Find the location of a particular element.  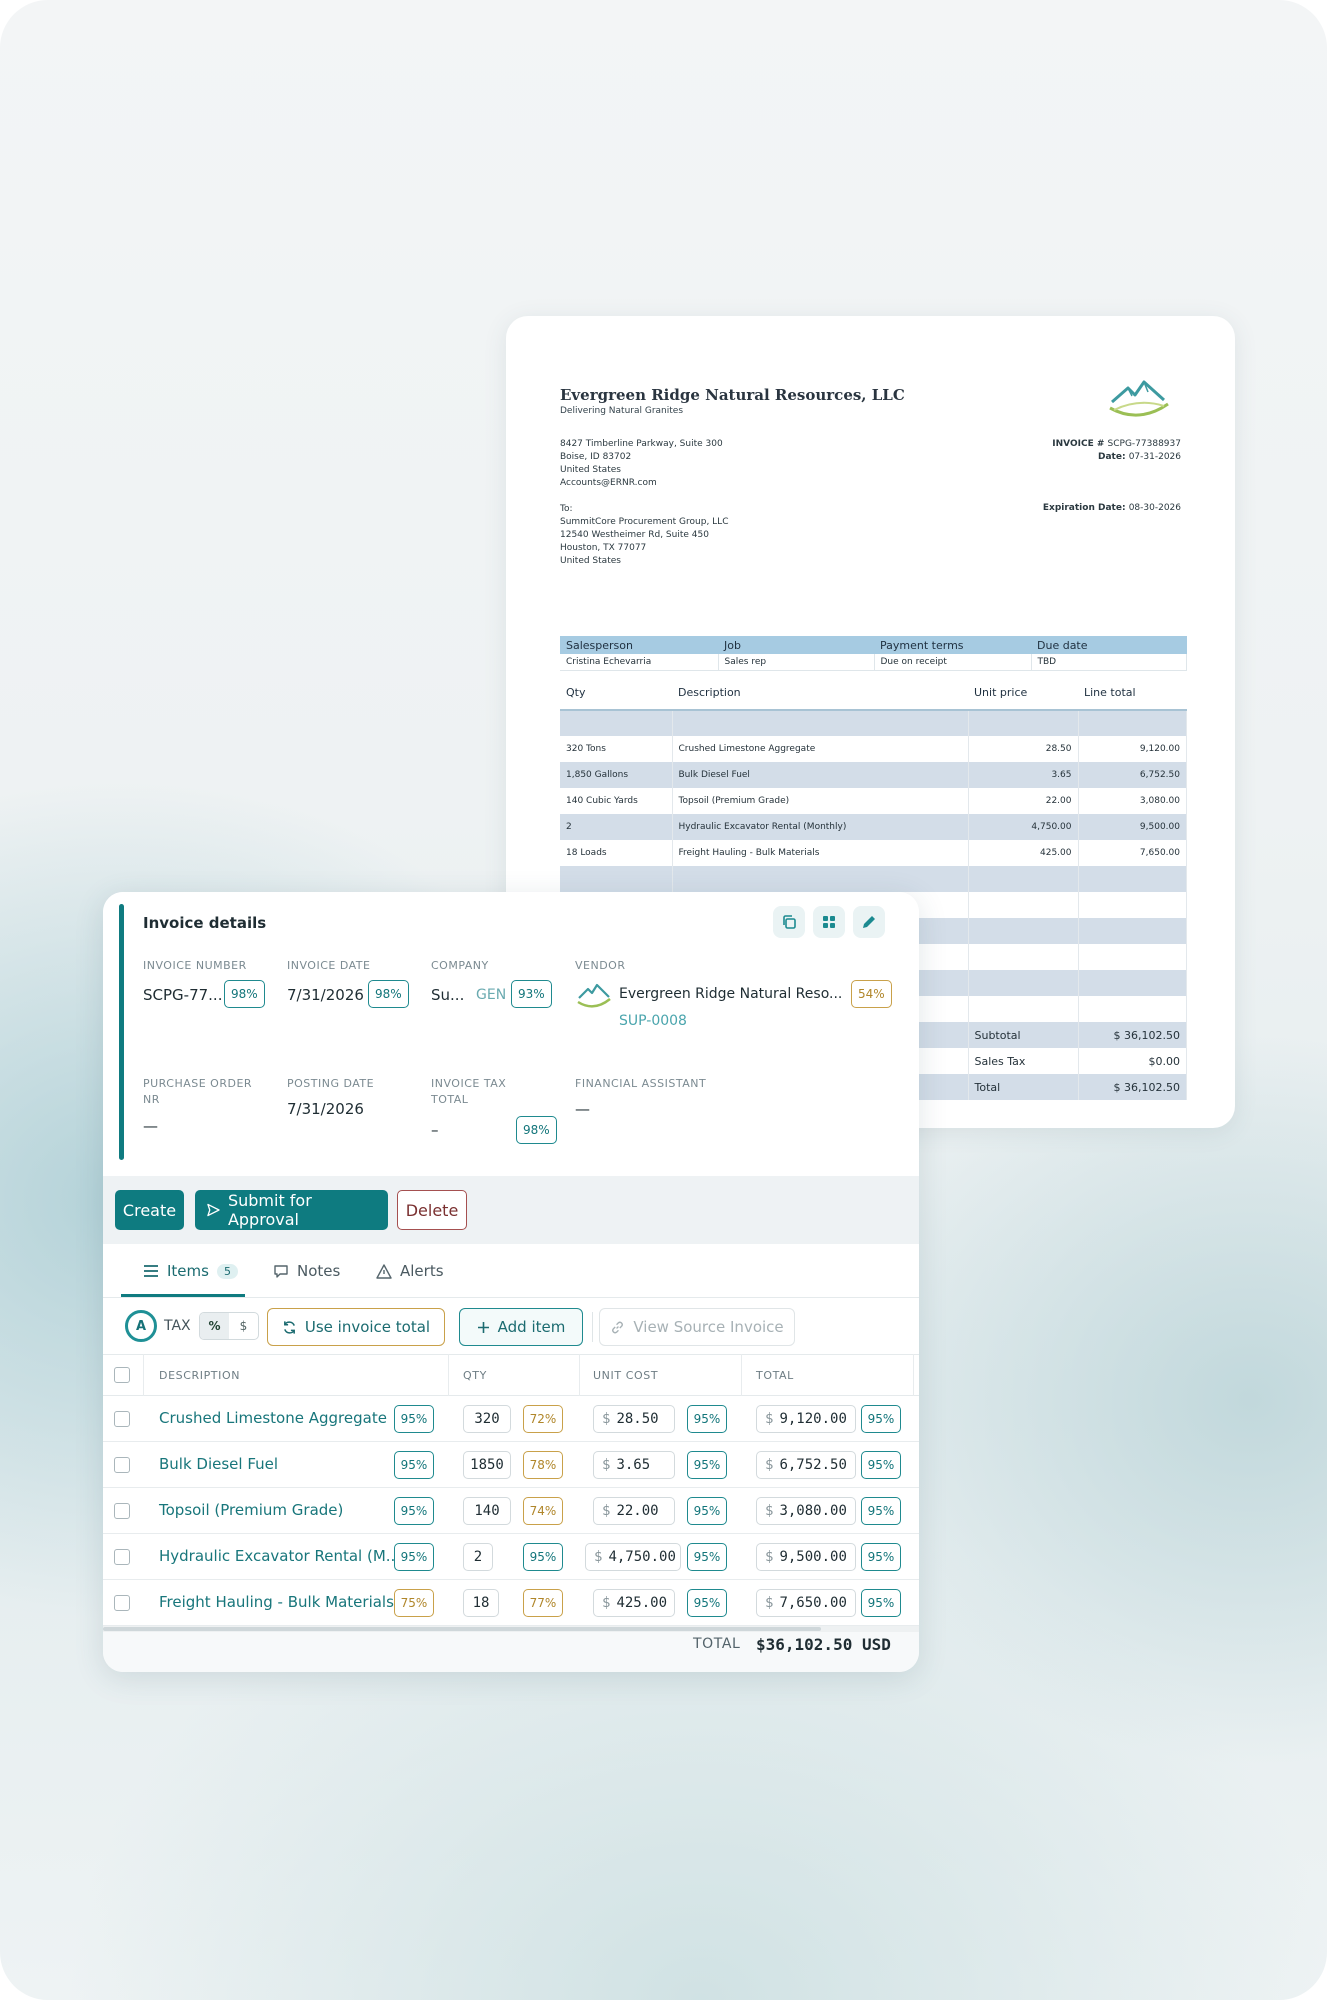

unit-cost-field: $4,750.00 is located at coordinates (633, 1557).